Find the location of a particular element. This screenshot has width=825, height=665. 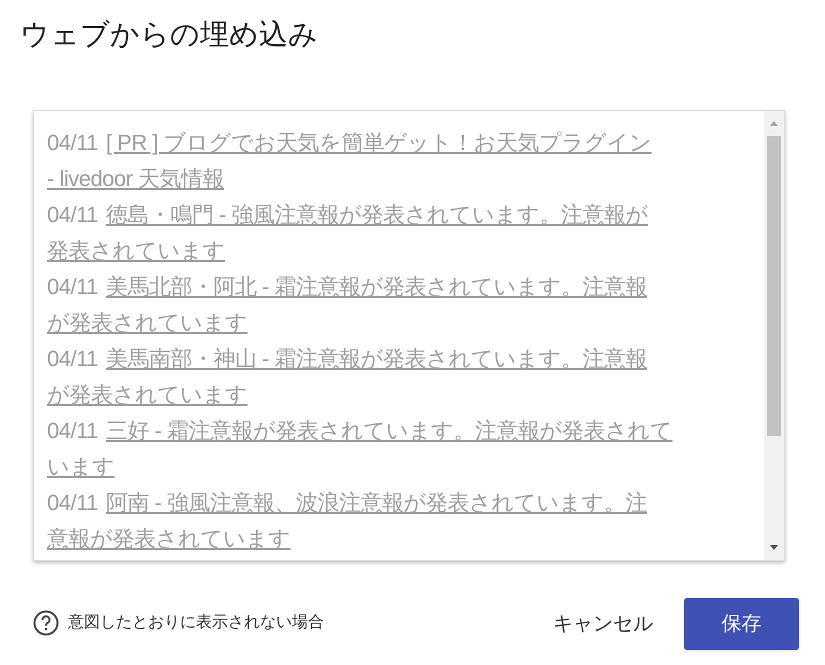

feed-link: 意報が発表されています is located at coordinates (168, 539).